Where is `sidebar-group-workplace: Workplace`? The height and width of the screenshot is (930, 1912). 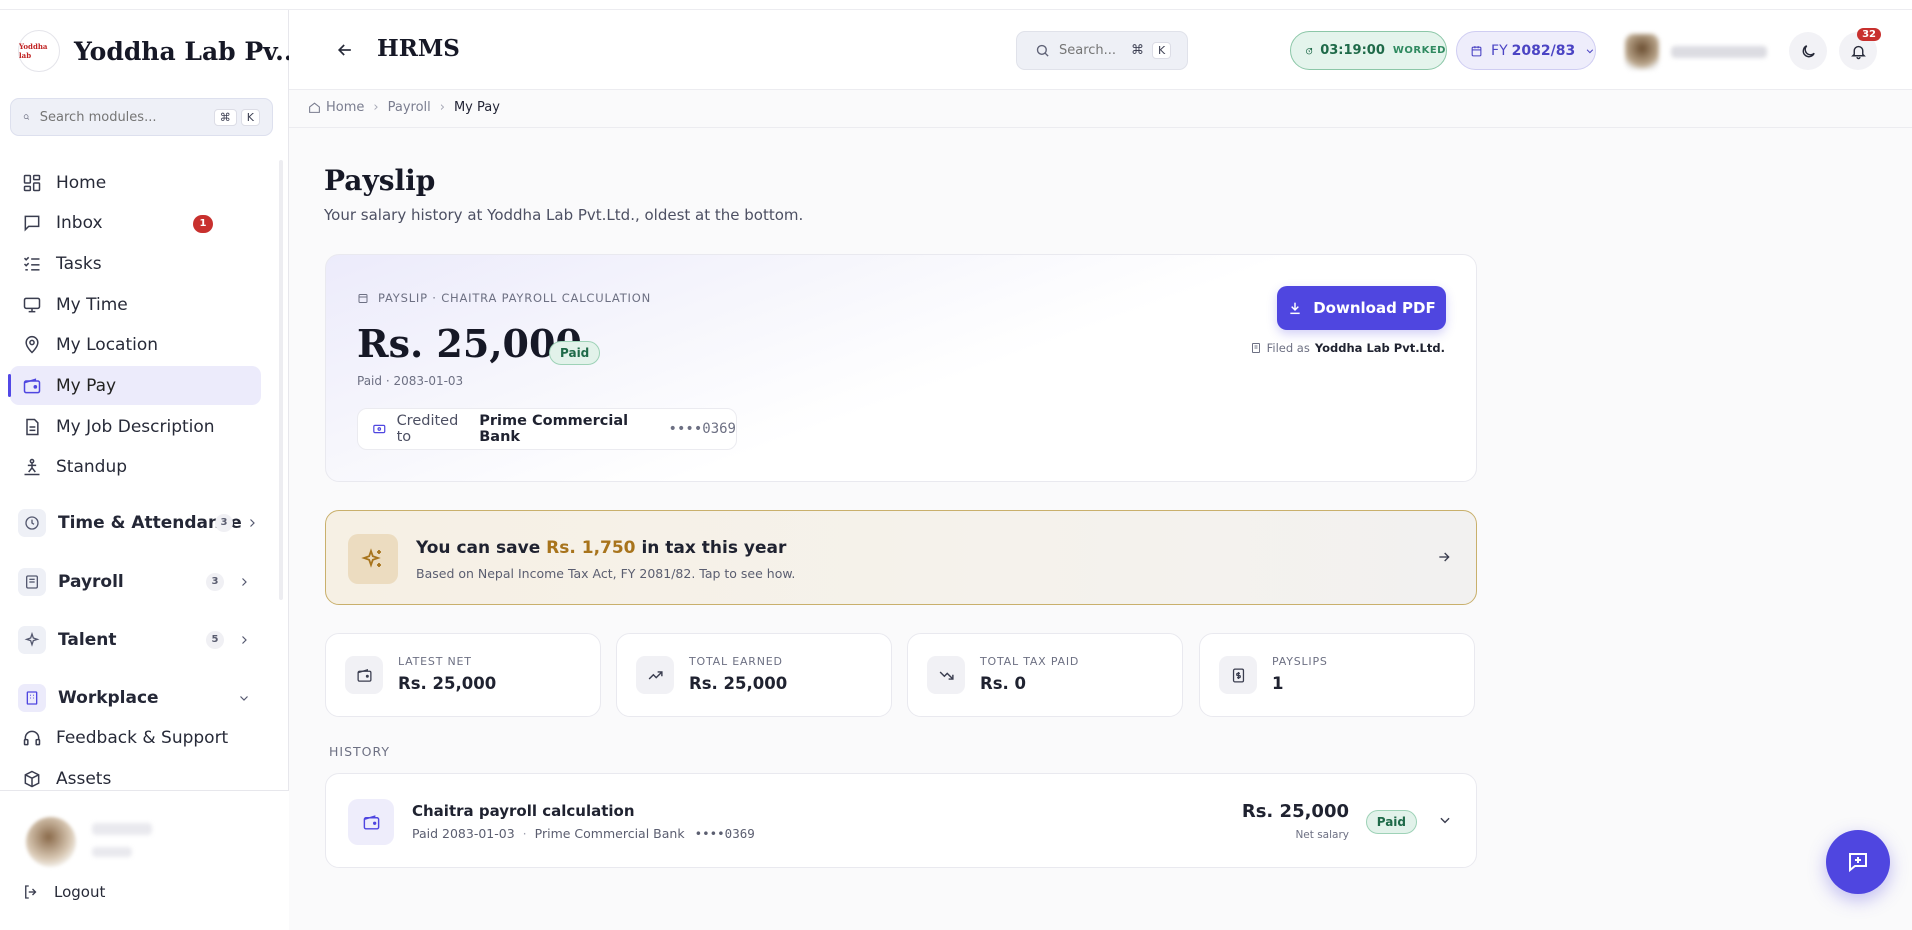 sidebar-group-workplace: Workplace is located at coordinates (135, 698).